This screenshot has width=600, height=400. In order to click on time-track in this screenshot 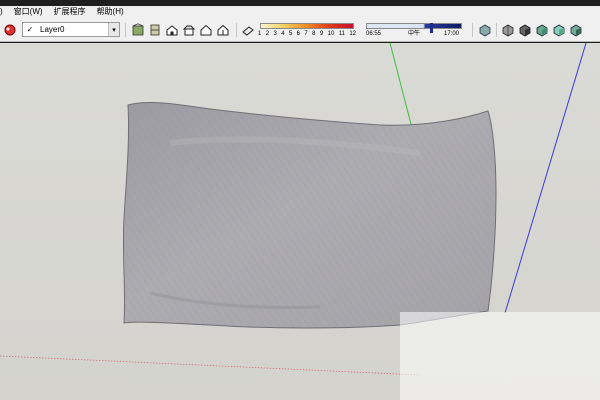, I will do `click(414, 28)`.